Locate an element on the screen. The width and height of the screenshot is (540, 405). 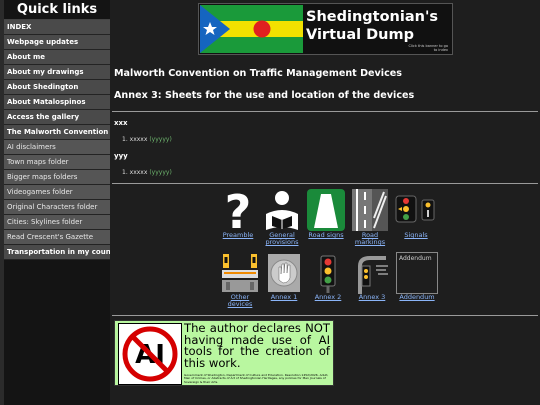
shedington-flag-icon is located at coordinates (251, 29).